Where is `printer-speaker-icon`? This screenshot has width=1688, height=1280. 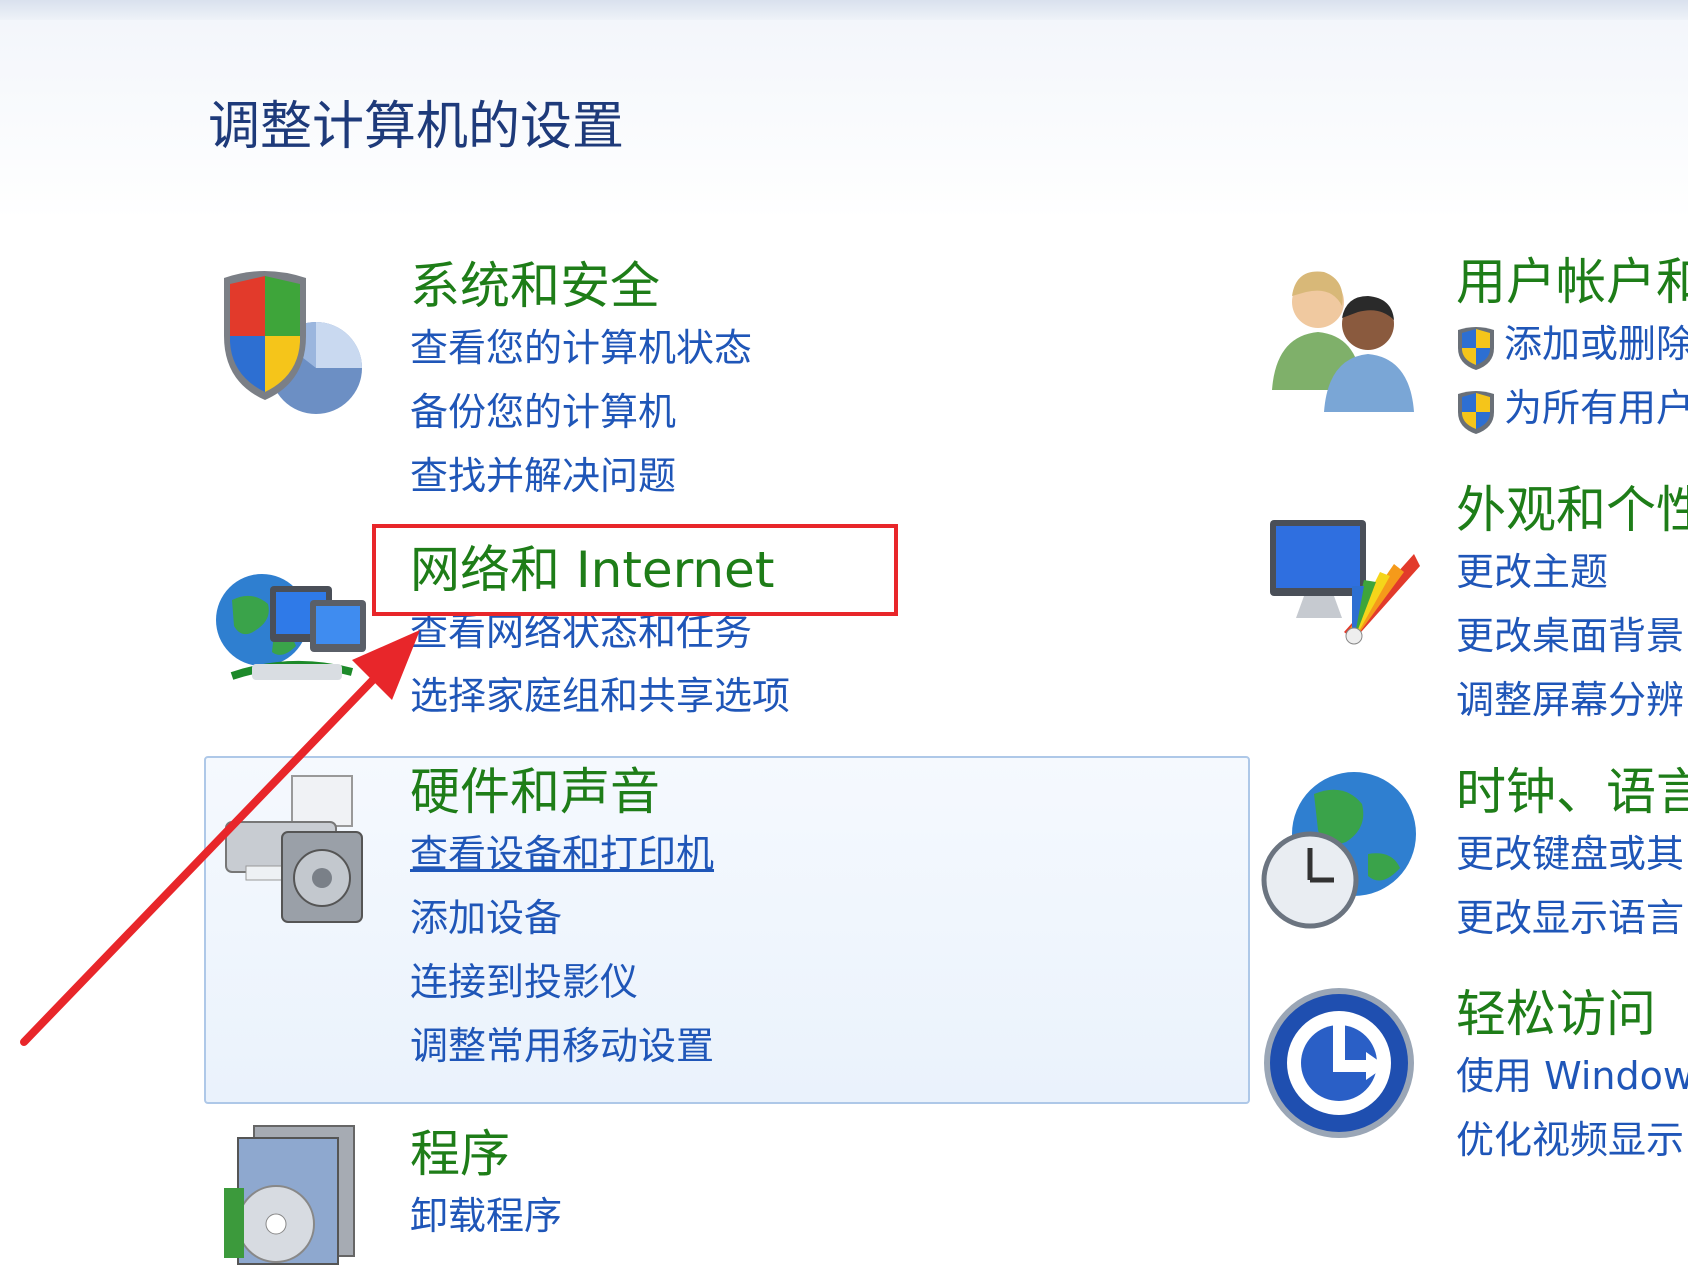 printer-speaker-icon is located at coordinates (294, 849).